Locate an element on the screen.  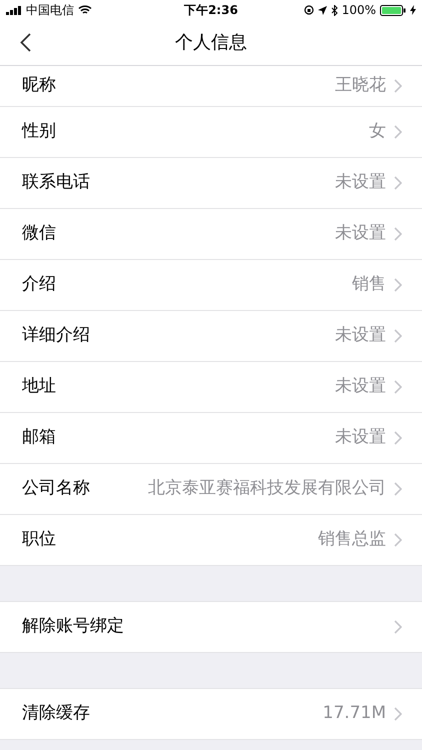
settings-row: 职位 销售总监 is located at coordinates (211, 540).